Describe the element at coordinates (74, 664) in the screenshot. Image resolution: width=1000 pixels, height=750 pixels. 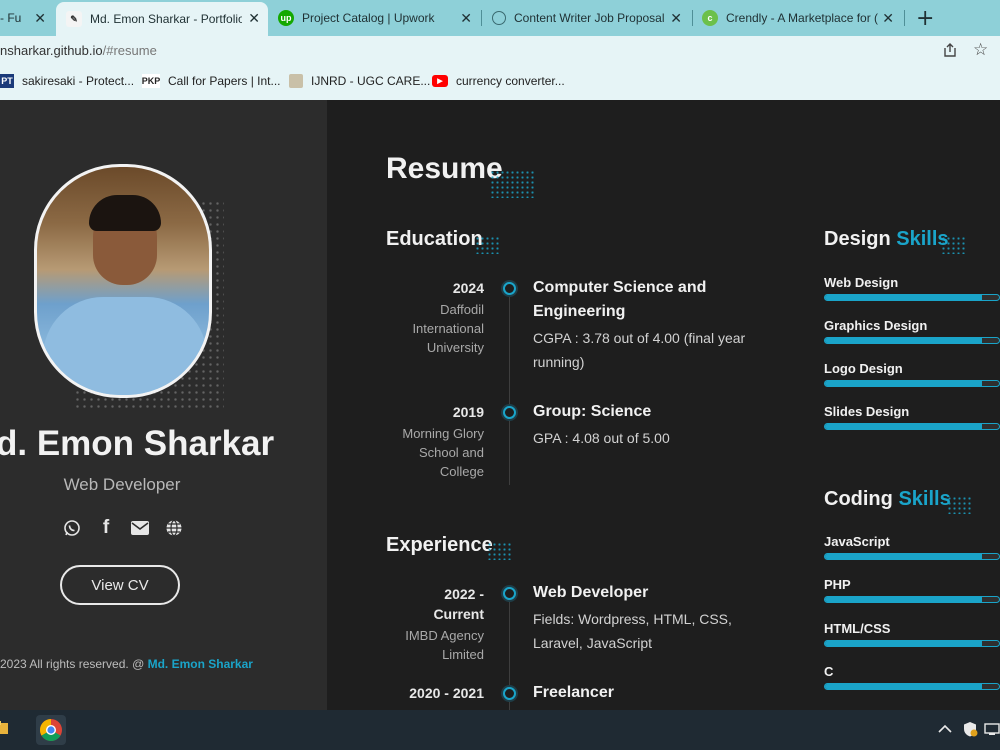
I see `copyright-text: 2023 All rights reserved. @` at that location.